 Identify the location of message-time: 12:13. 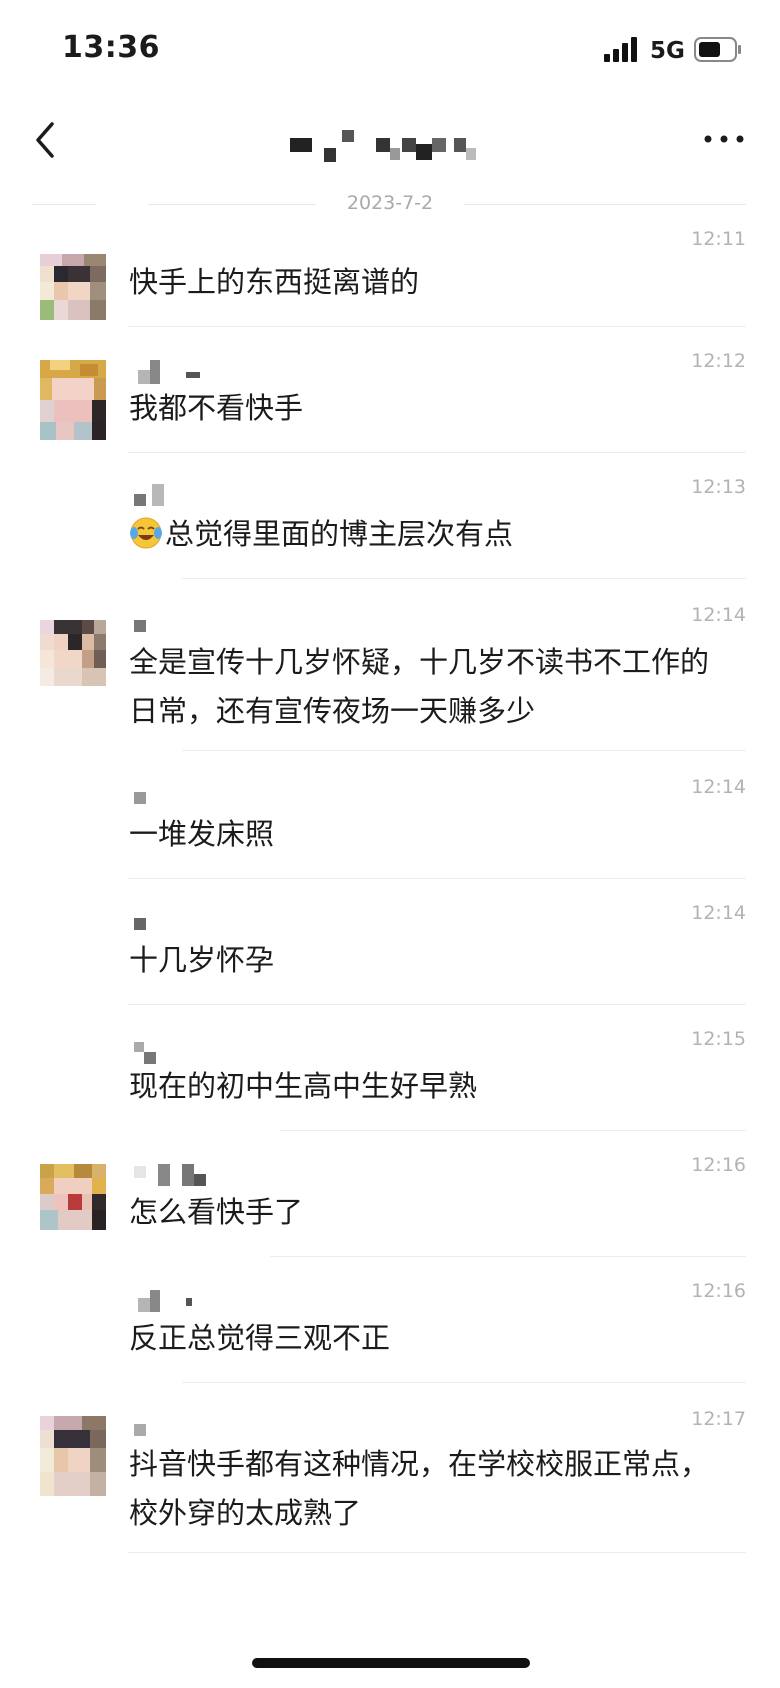
(718, 487).